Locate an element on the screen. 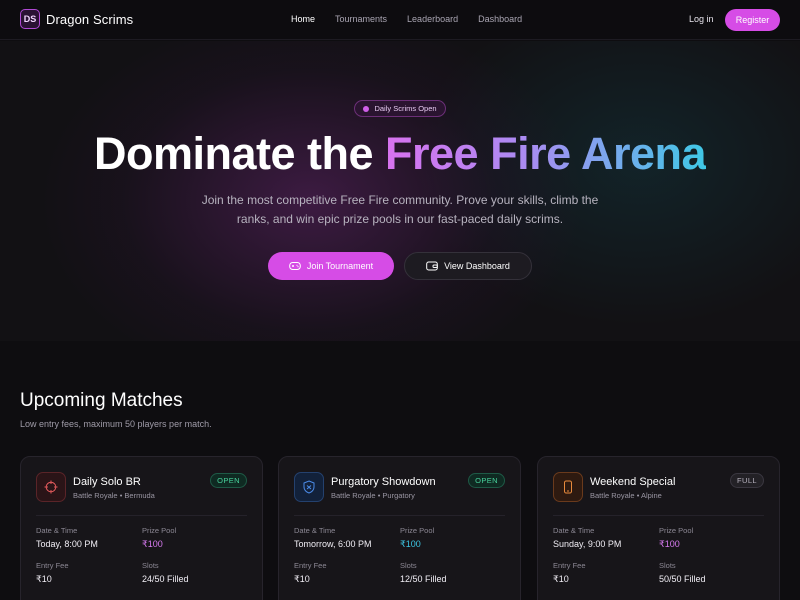 This screenshot has width=800, height=600. hero-title-plain: Dominate the is located at coordinates (239, 153).